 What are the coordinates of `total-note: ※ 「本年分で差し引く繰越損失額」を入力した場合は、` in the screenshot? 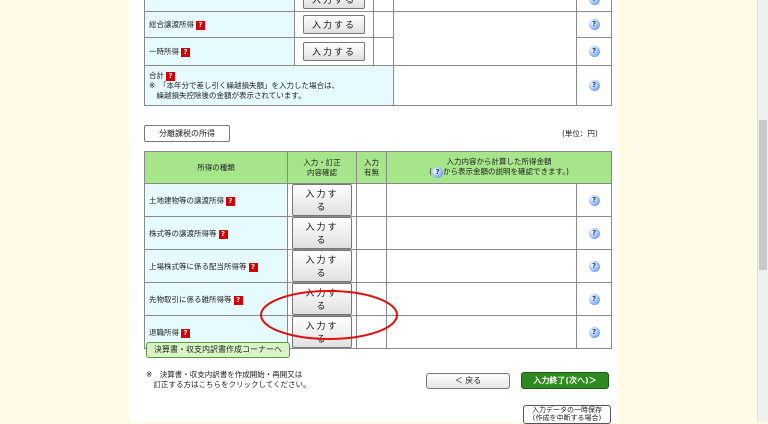 It's located at (244, 85).